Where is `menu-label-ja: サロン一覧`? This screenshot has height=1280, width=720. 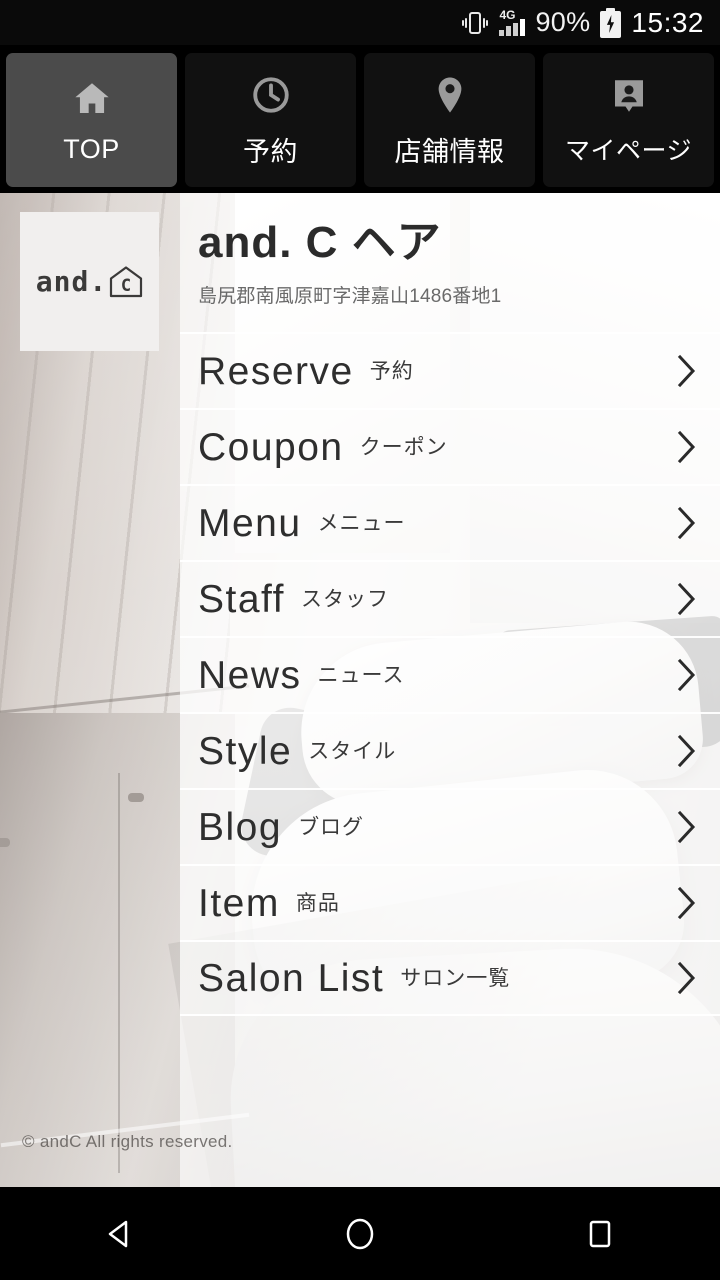
menu-label-ja: サロン一覧 is located at coordinates (455, 978).